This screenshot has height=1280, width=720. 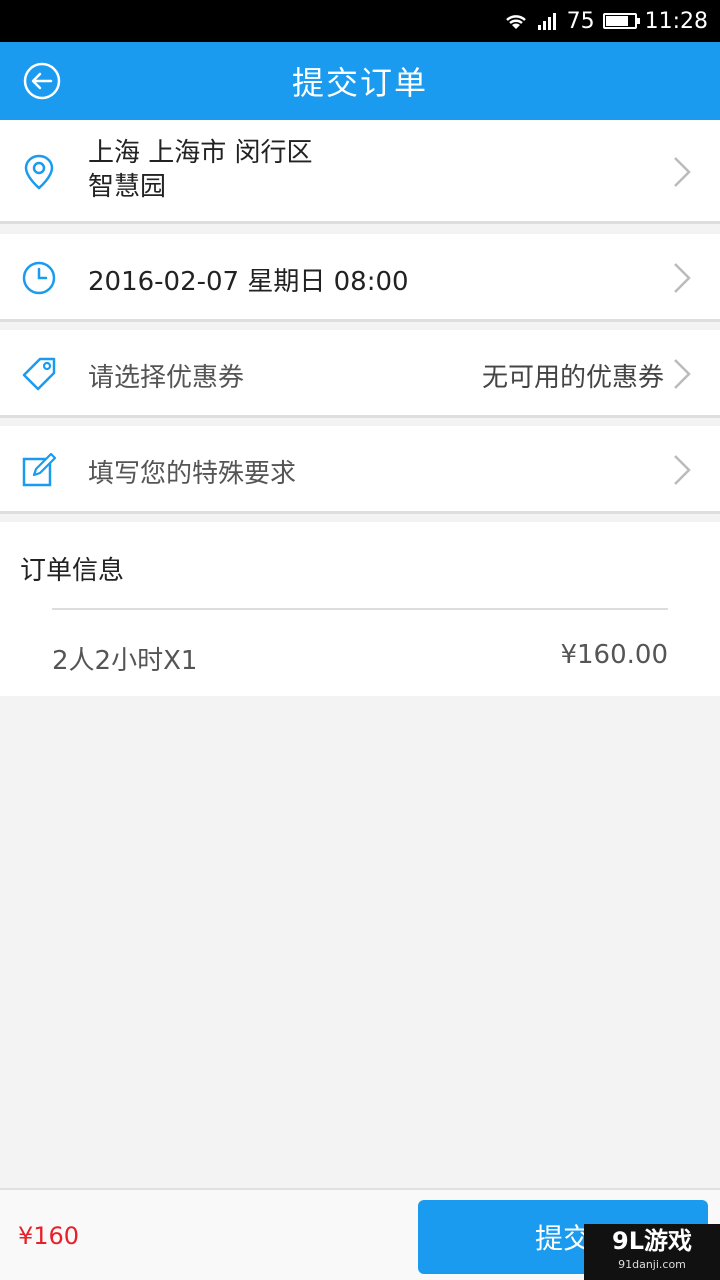 I want to click on signal-text: 75, so click(x=580, y=21).